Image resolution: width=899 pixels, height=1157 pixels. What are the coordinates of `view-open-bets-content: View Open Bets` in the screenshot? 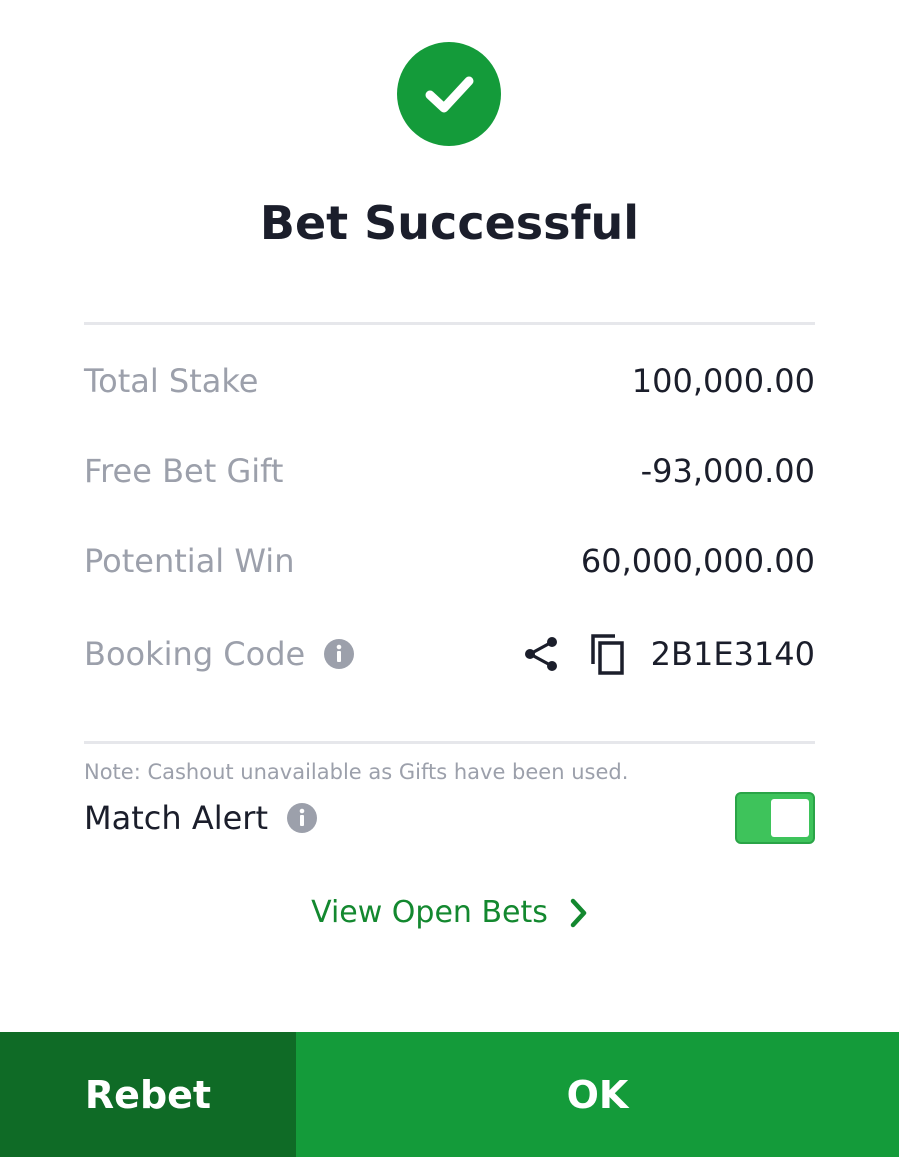 It's located at (449, 912).